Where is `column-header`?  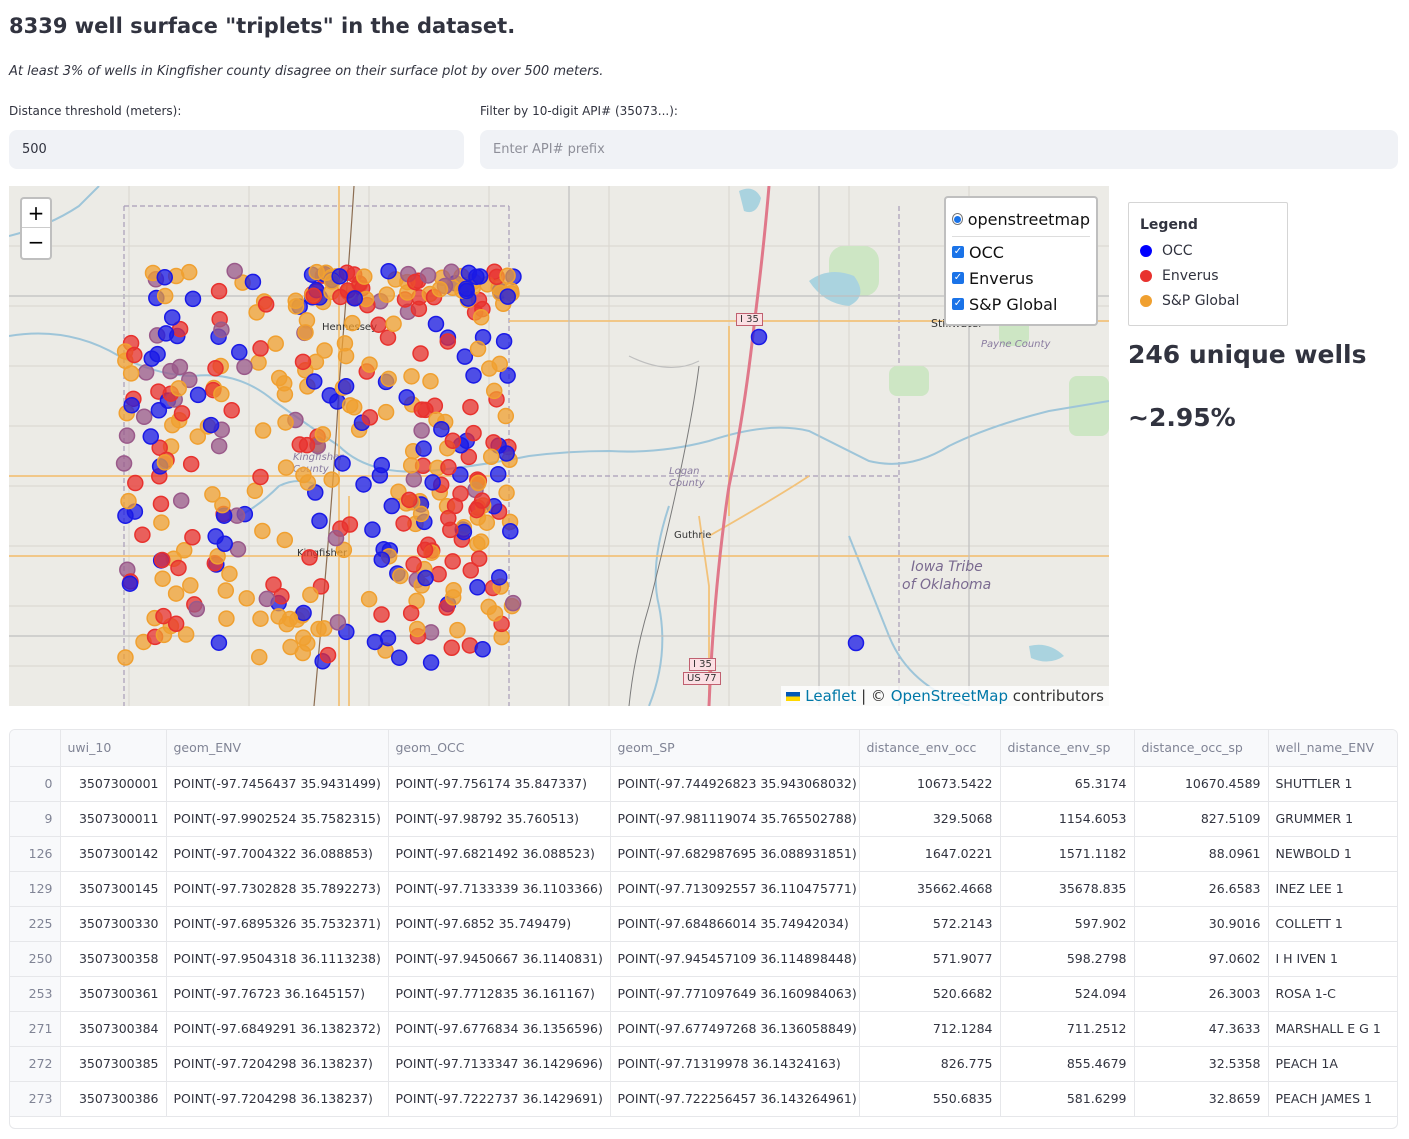
column-header is located at coordinates (35, 748).